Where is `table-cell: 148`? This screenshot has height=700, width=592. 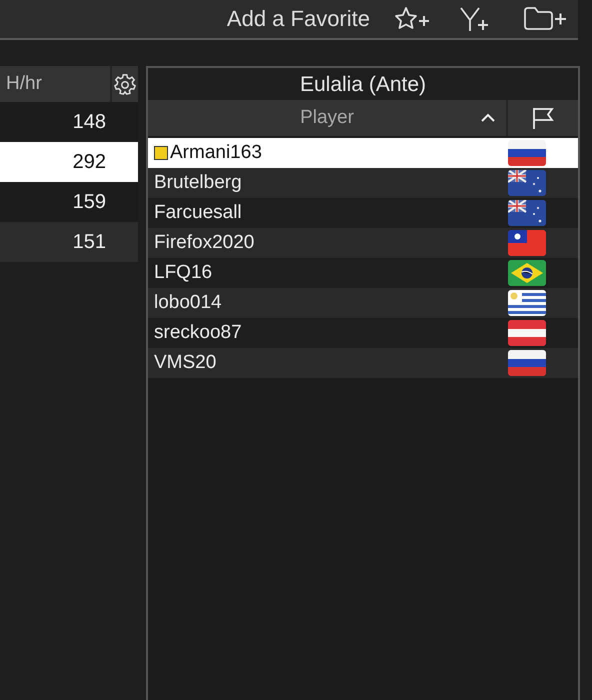 table-cell: 148 is located at coordinates (89, 122).